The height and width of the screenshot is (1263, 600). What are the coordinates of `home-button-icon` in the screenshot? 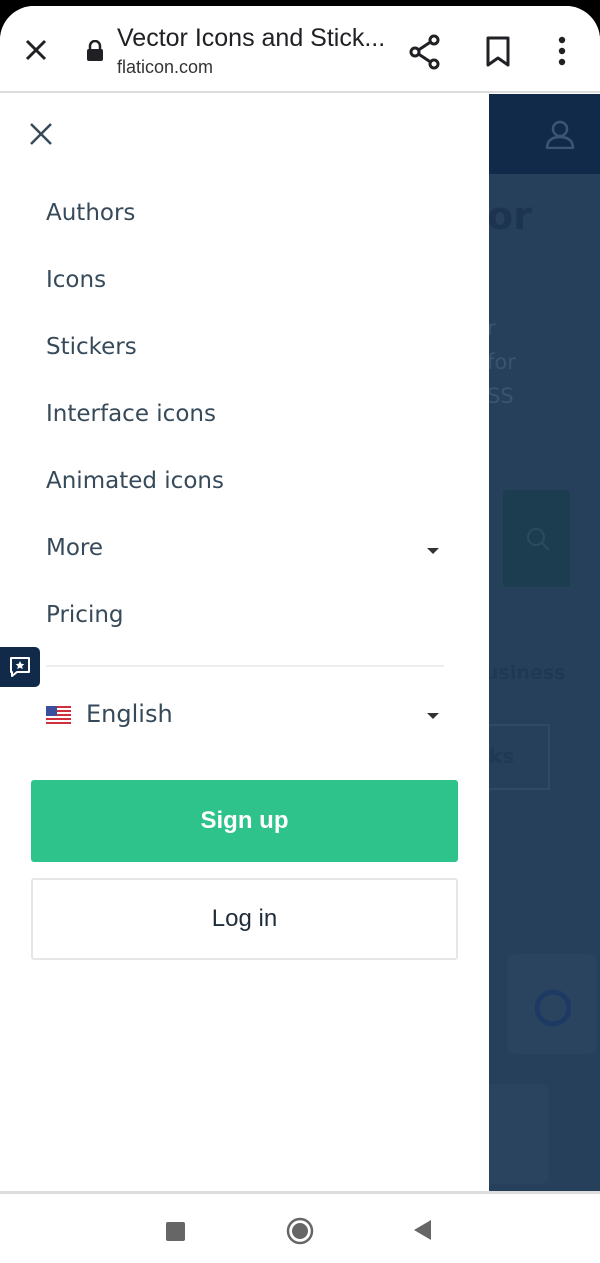 It's located at (300, 1231).